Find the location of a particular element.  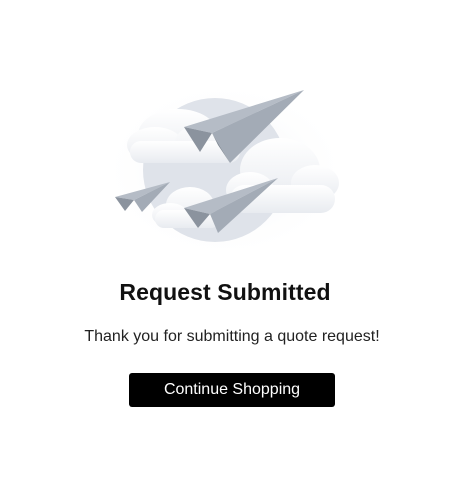

continue-shopping-button: Continue Shopping is located at coordinates (232, 390).